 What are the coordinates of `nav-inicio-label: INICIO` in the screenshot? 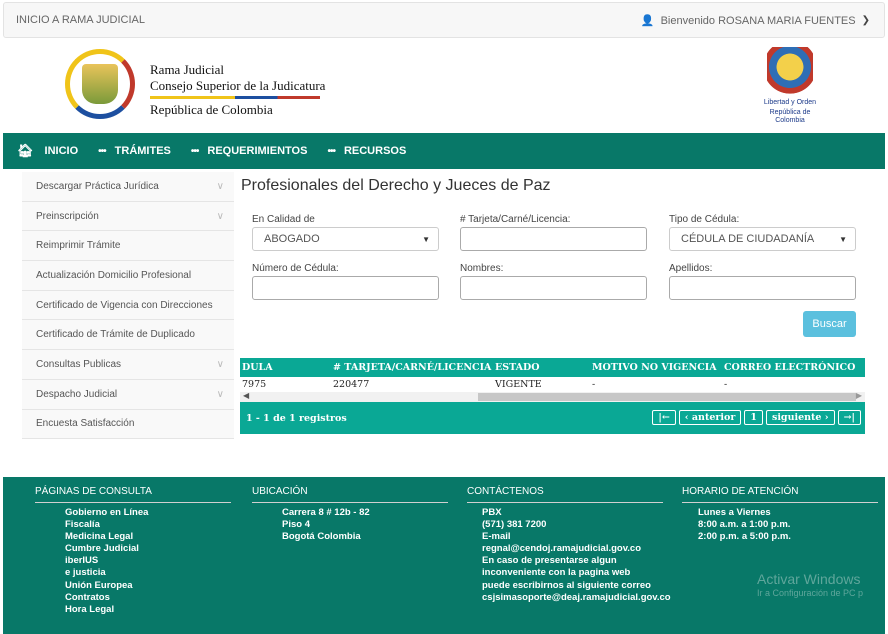 It's located at (61, 151).